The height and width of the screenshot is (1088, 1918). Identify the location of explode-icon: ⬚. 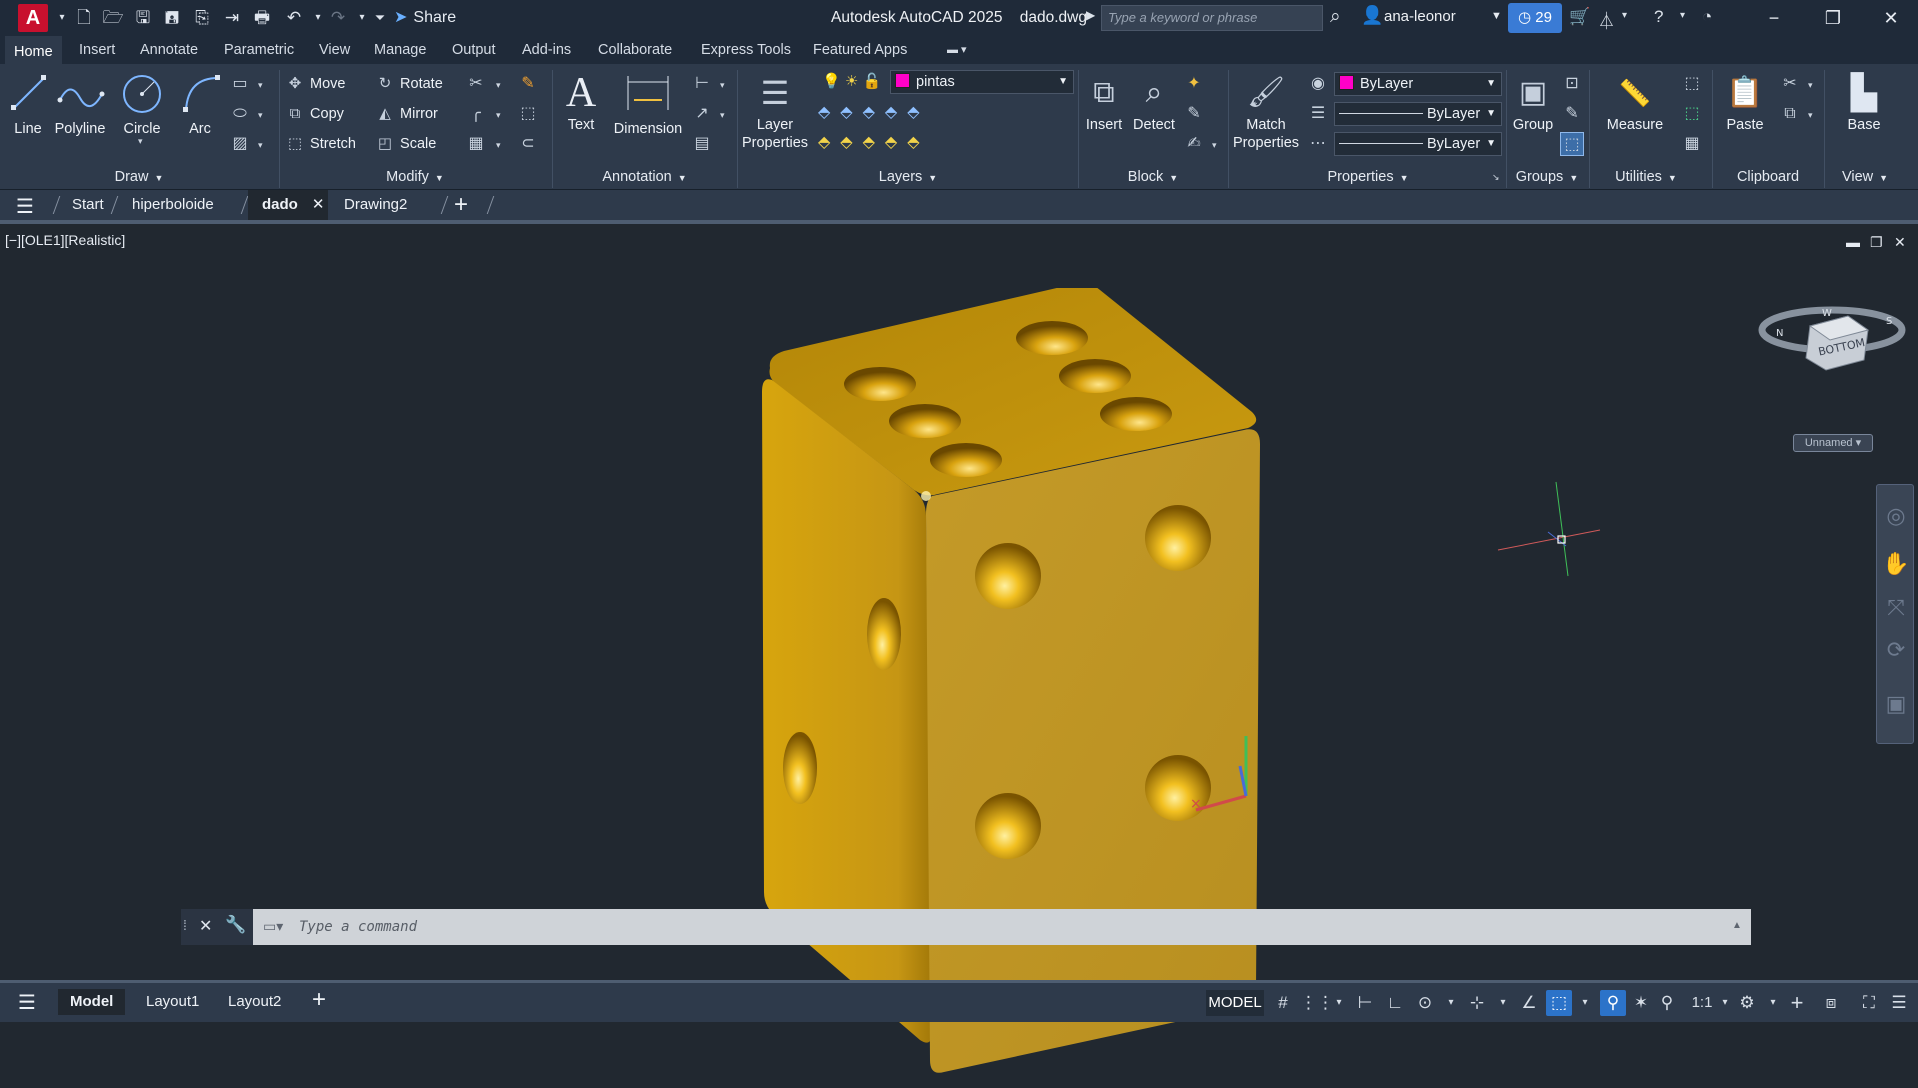
(528, 114).